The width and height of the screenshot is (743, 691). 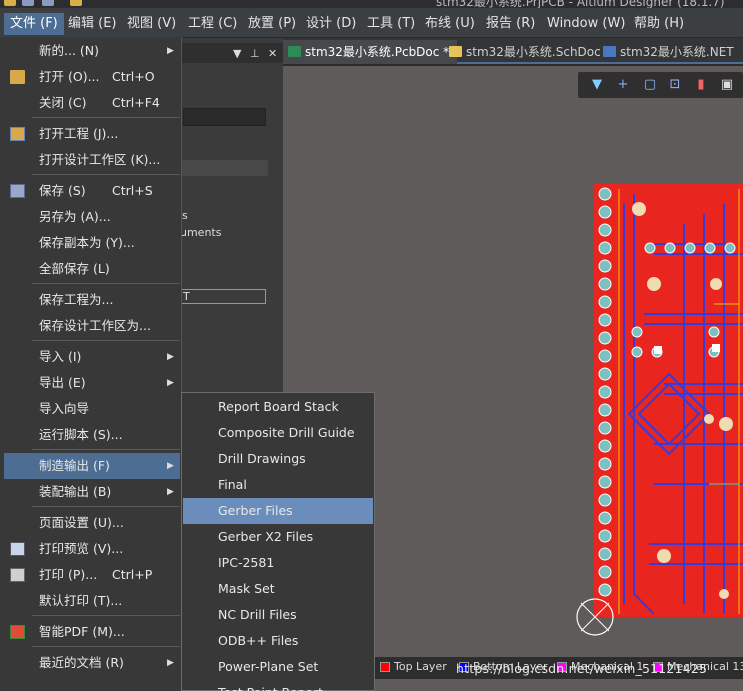 What do you see at coordinates (92, 191) in the screenshot?
I see `menu-item-save: 保存 (S) Ctrl+S` at bounding box center [92, 191].